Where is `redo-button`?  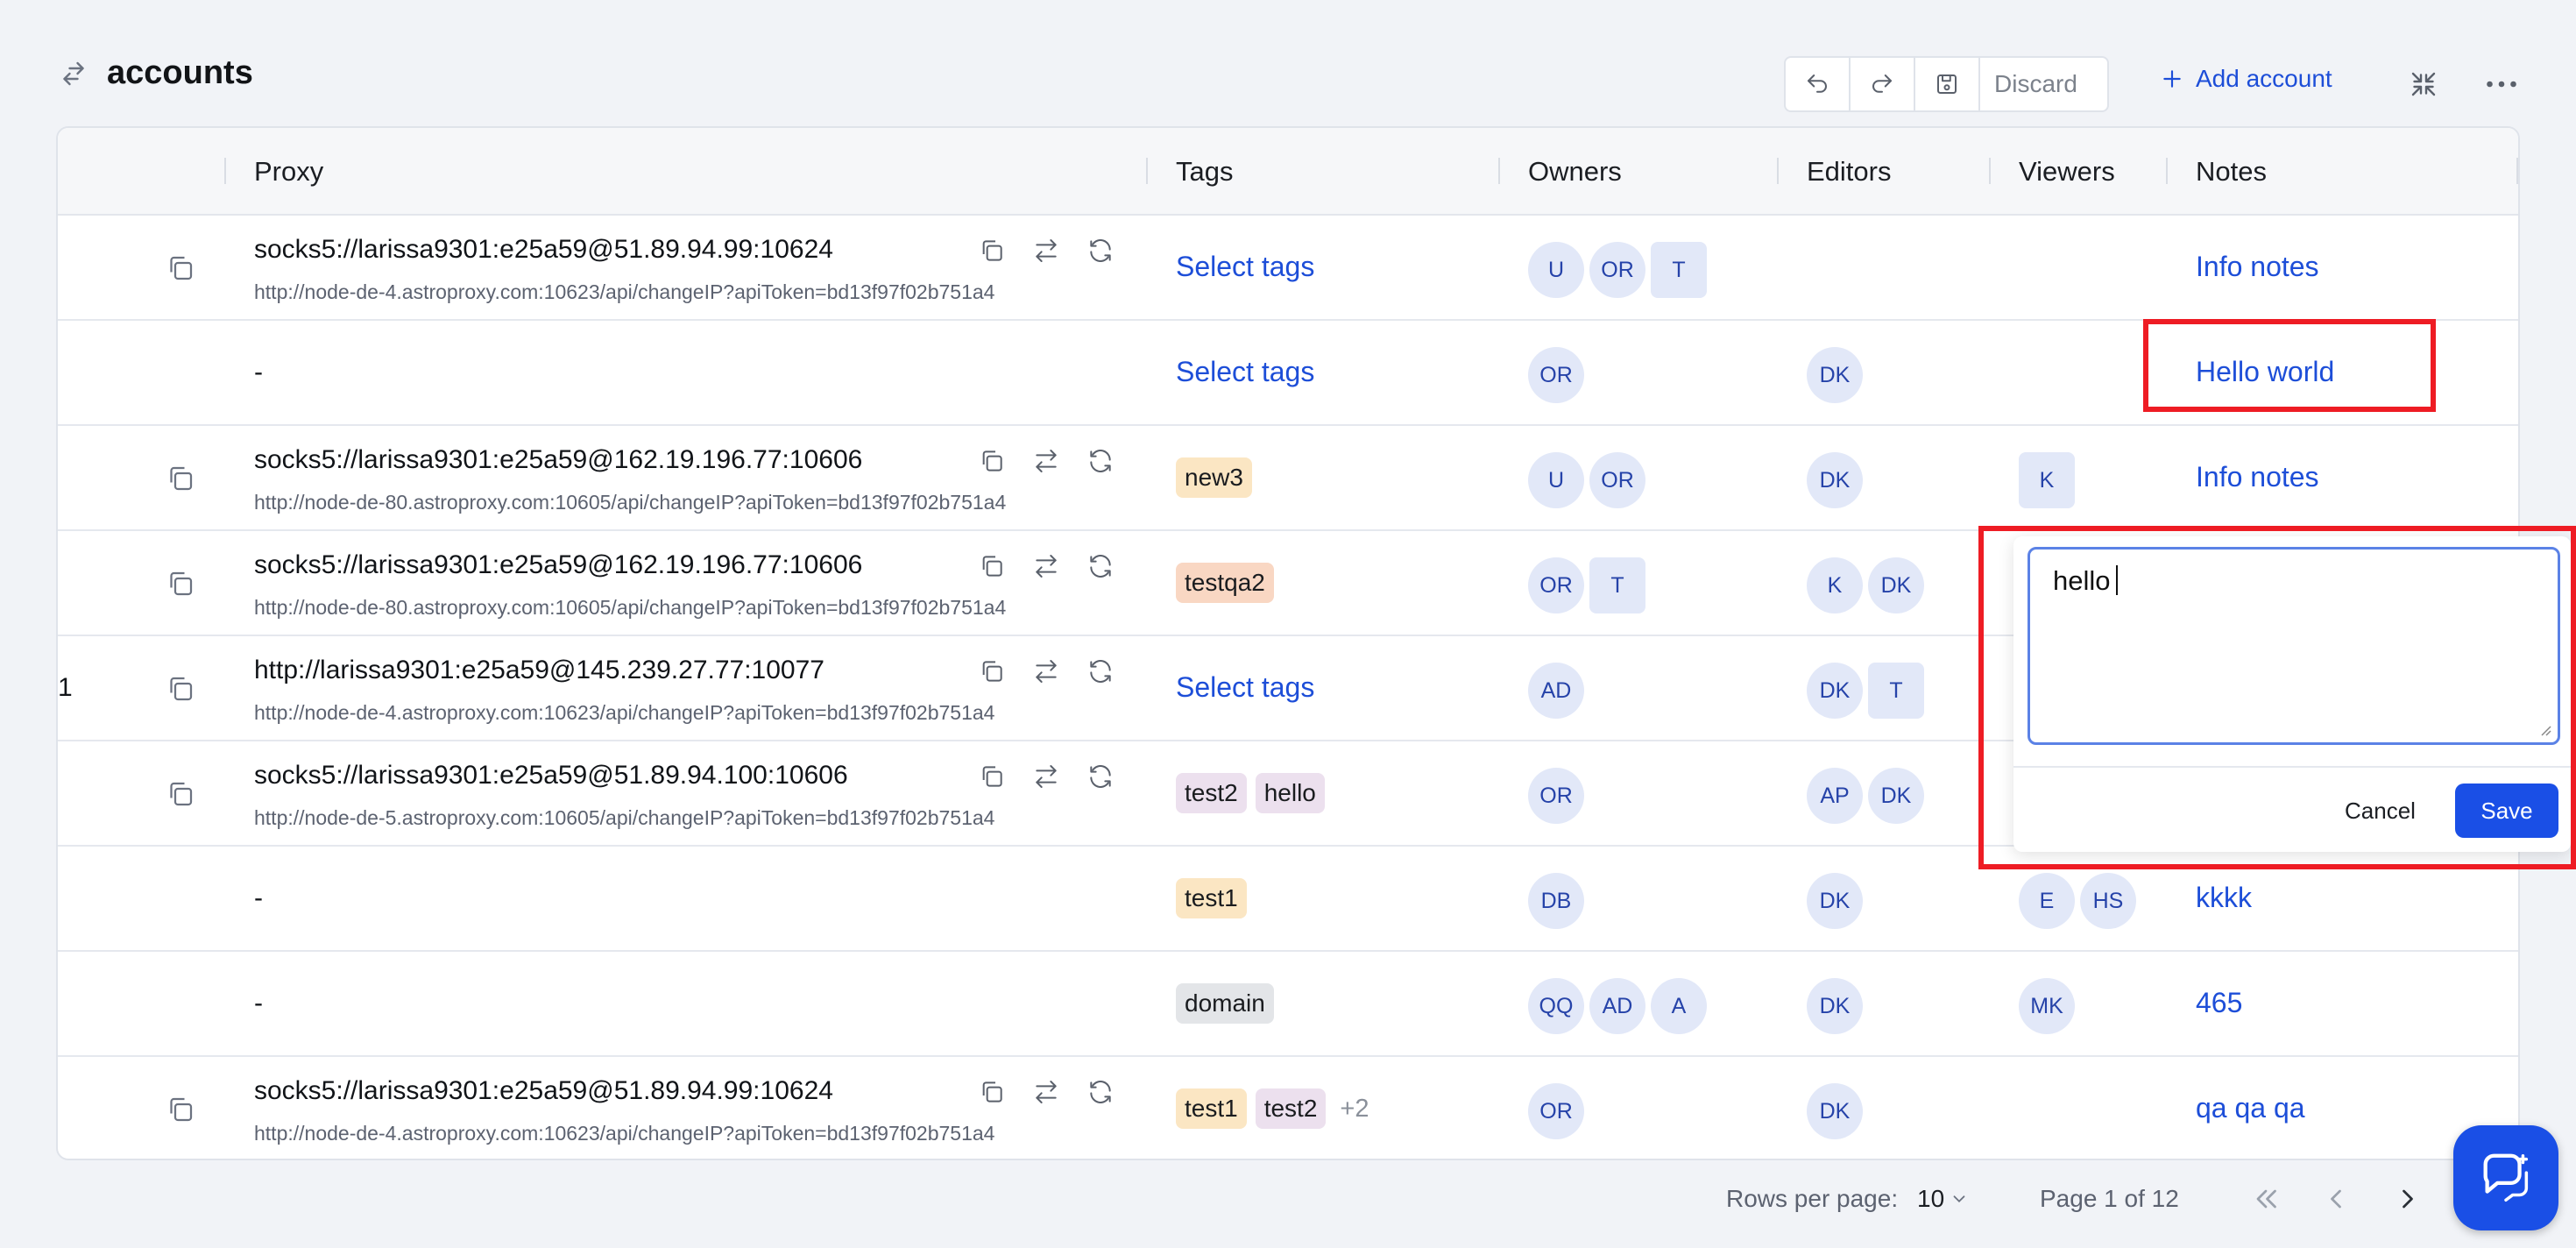 redo-button is located at coordinates (1883, 84).